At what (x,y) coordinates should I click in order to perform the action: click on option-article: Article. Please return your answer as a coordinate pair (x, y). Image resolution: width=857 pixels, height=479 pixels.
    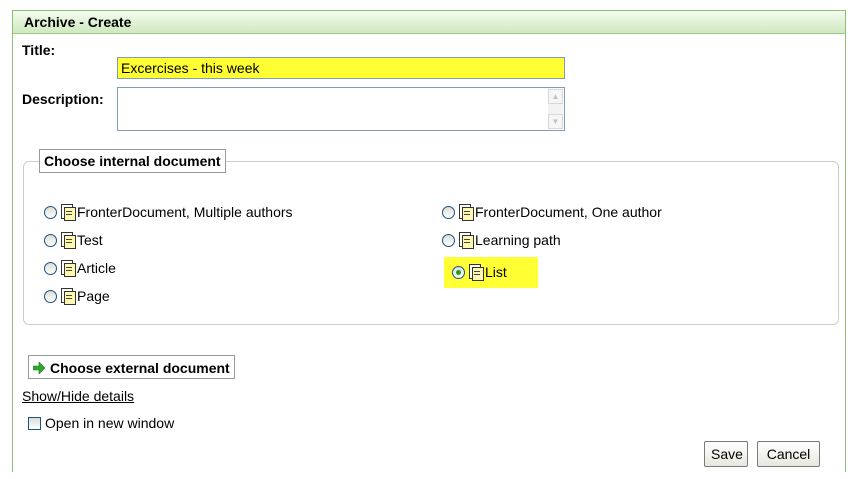
    Looking at the image, I should click on (80, 268).